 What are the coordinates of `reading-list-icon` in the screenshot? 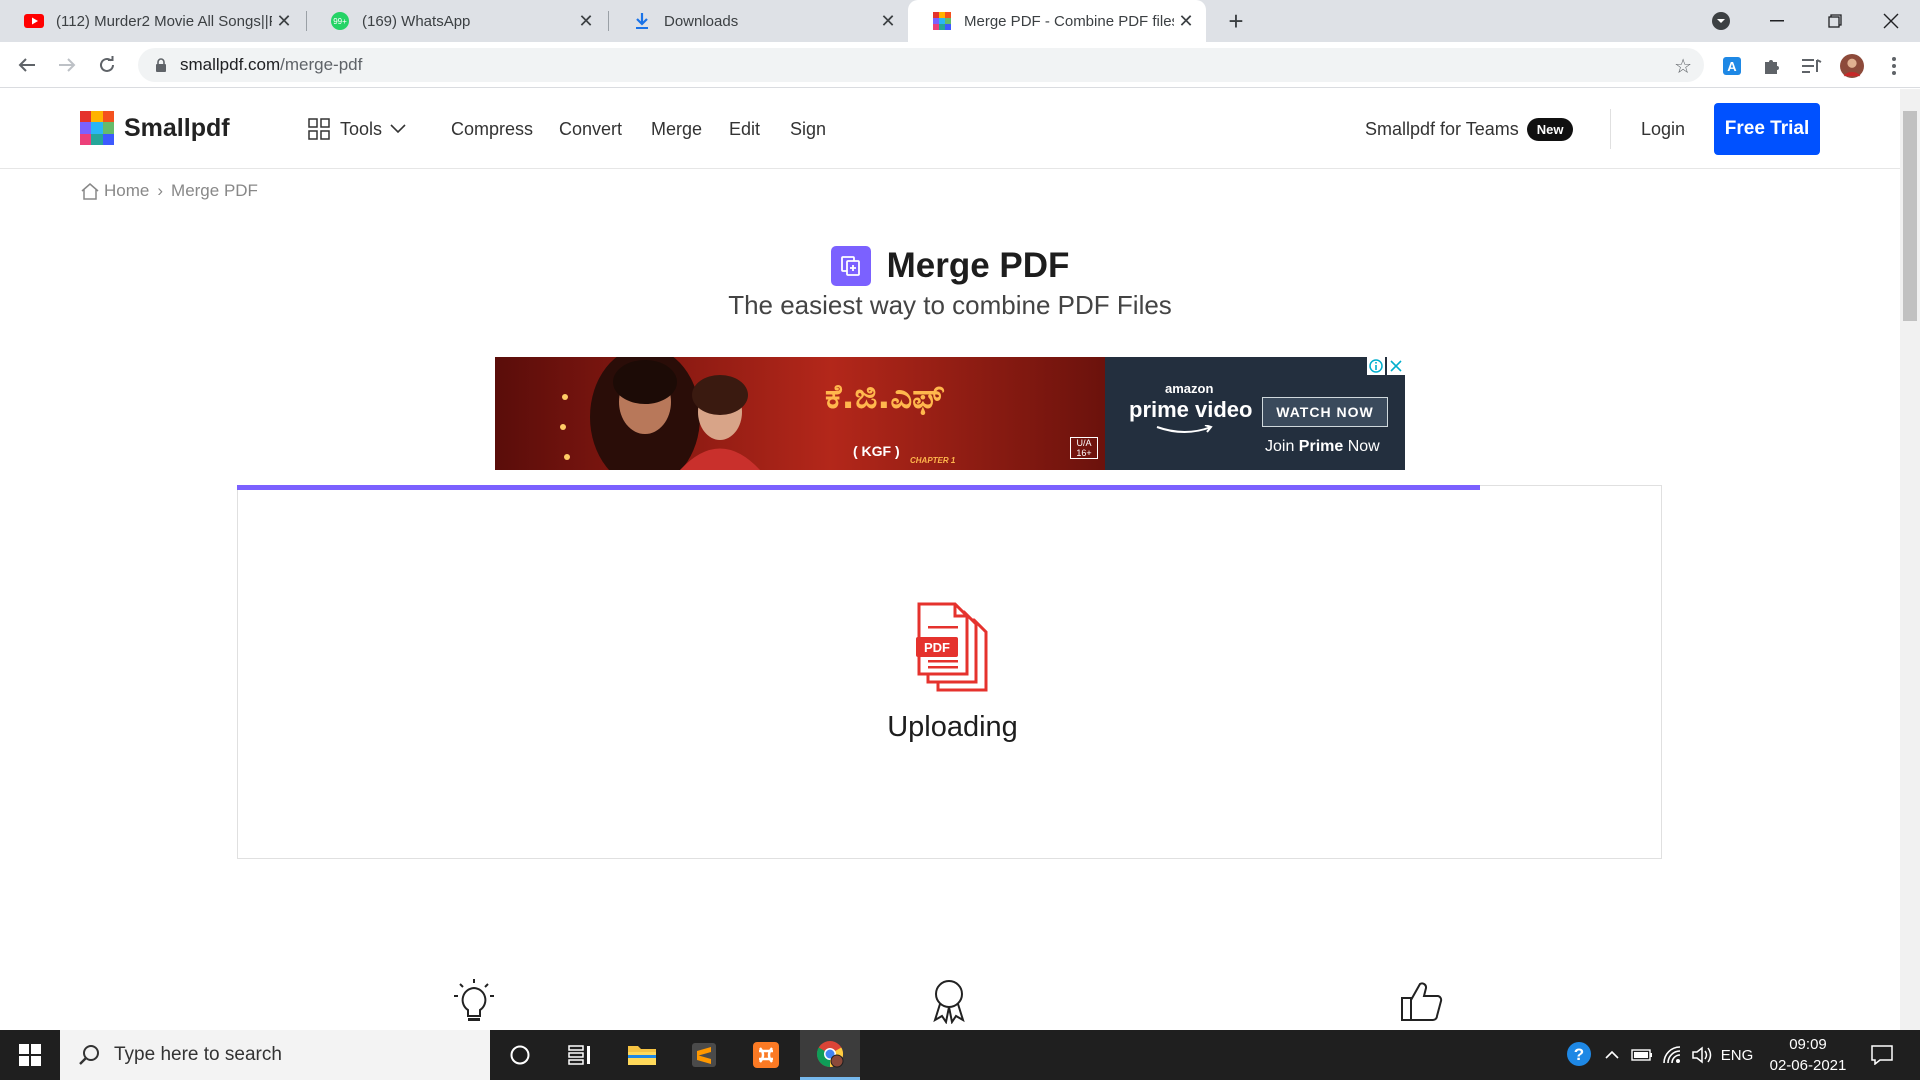 It's located at (1812, 66).